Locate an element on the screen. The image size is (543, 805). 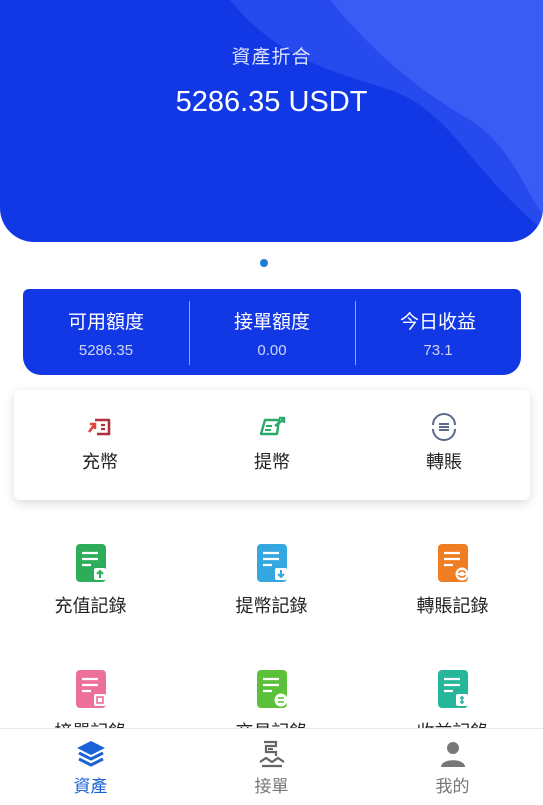
stat-value: 5286.35 is located at coordinates (106, 350).